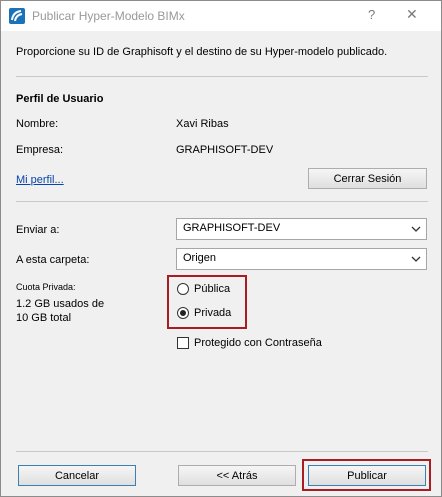 This screenshot has width=442, height=497. Describe the element at coordinates (60, 304) in the screenshot. I see `quota-used: 1.2 GB usados de` at that location.